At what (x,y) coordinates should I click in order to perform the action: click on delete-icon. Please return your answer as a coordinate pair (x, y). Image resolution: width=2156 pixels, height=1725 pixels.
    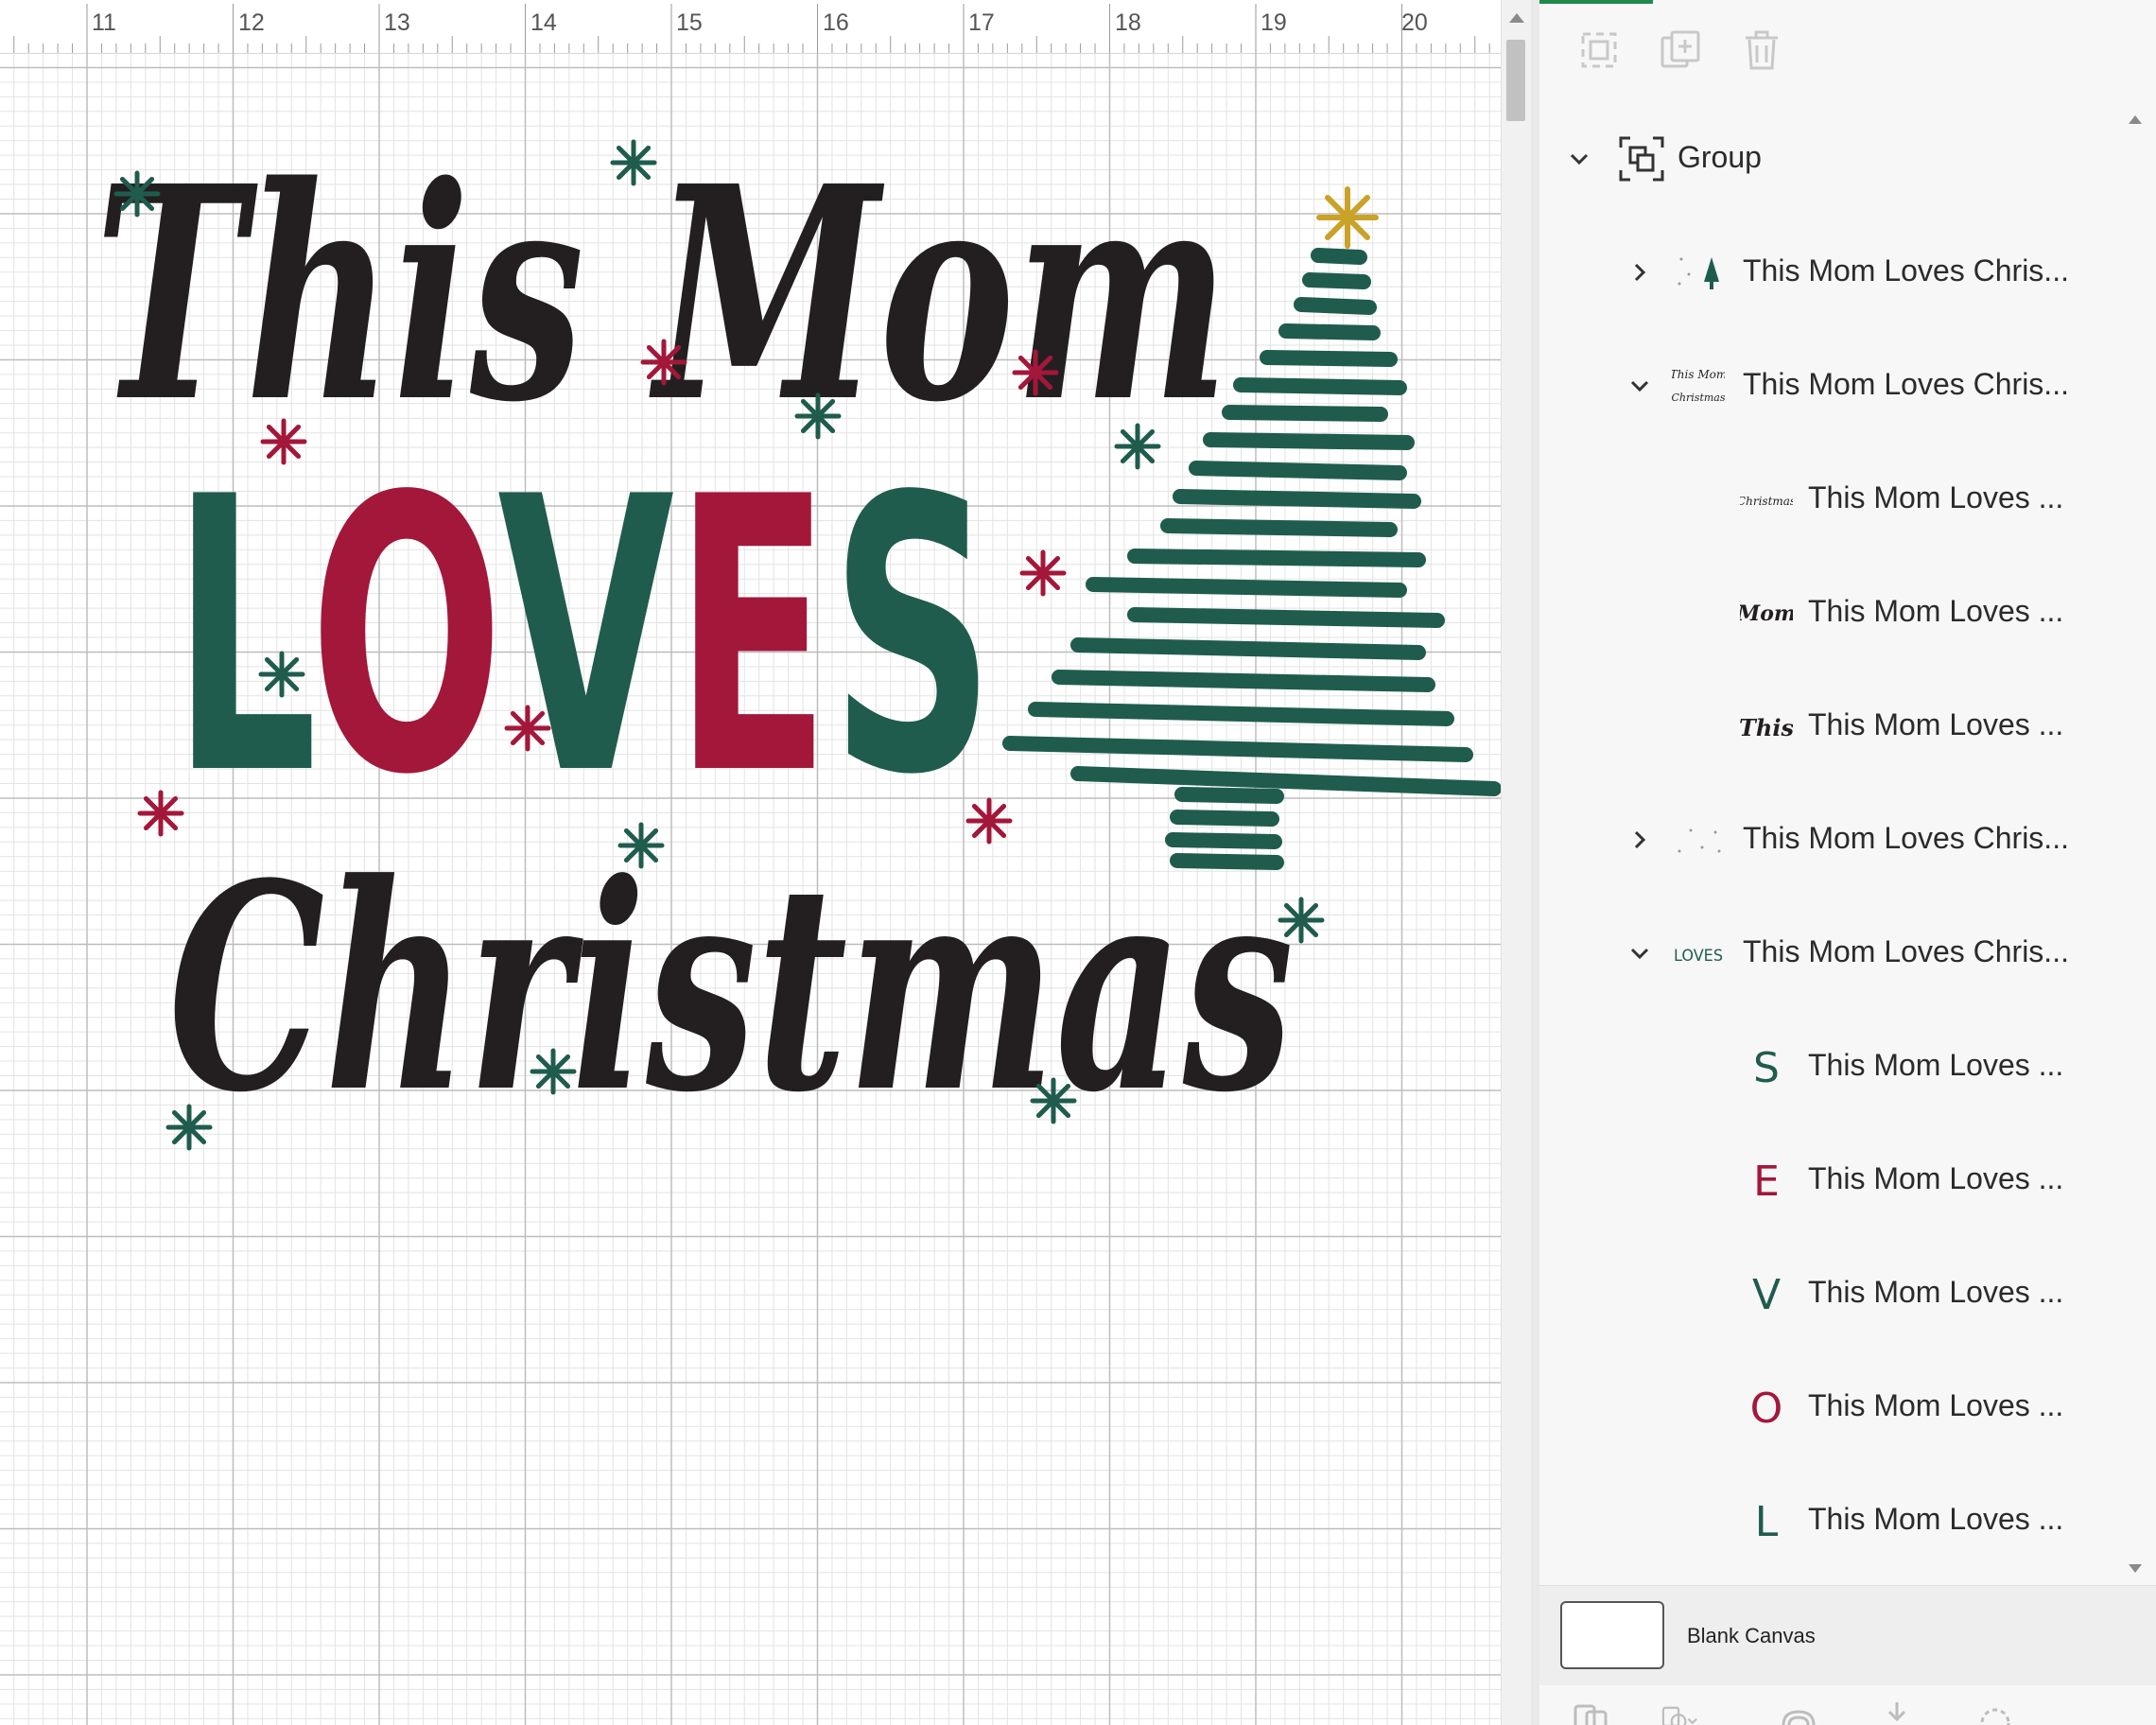
    Looking at the image, I should click on (1761, 50).